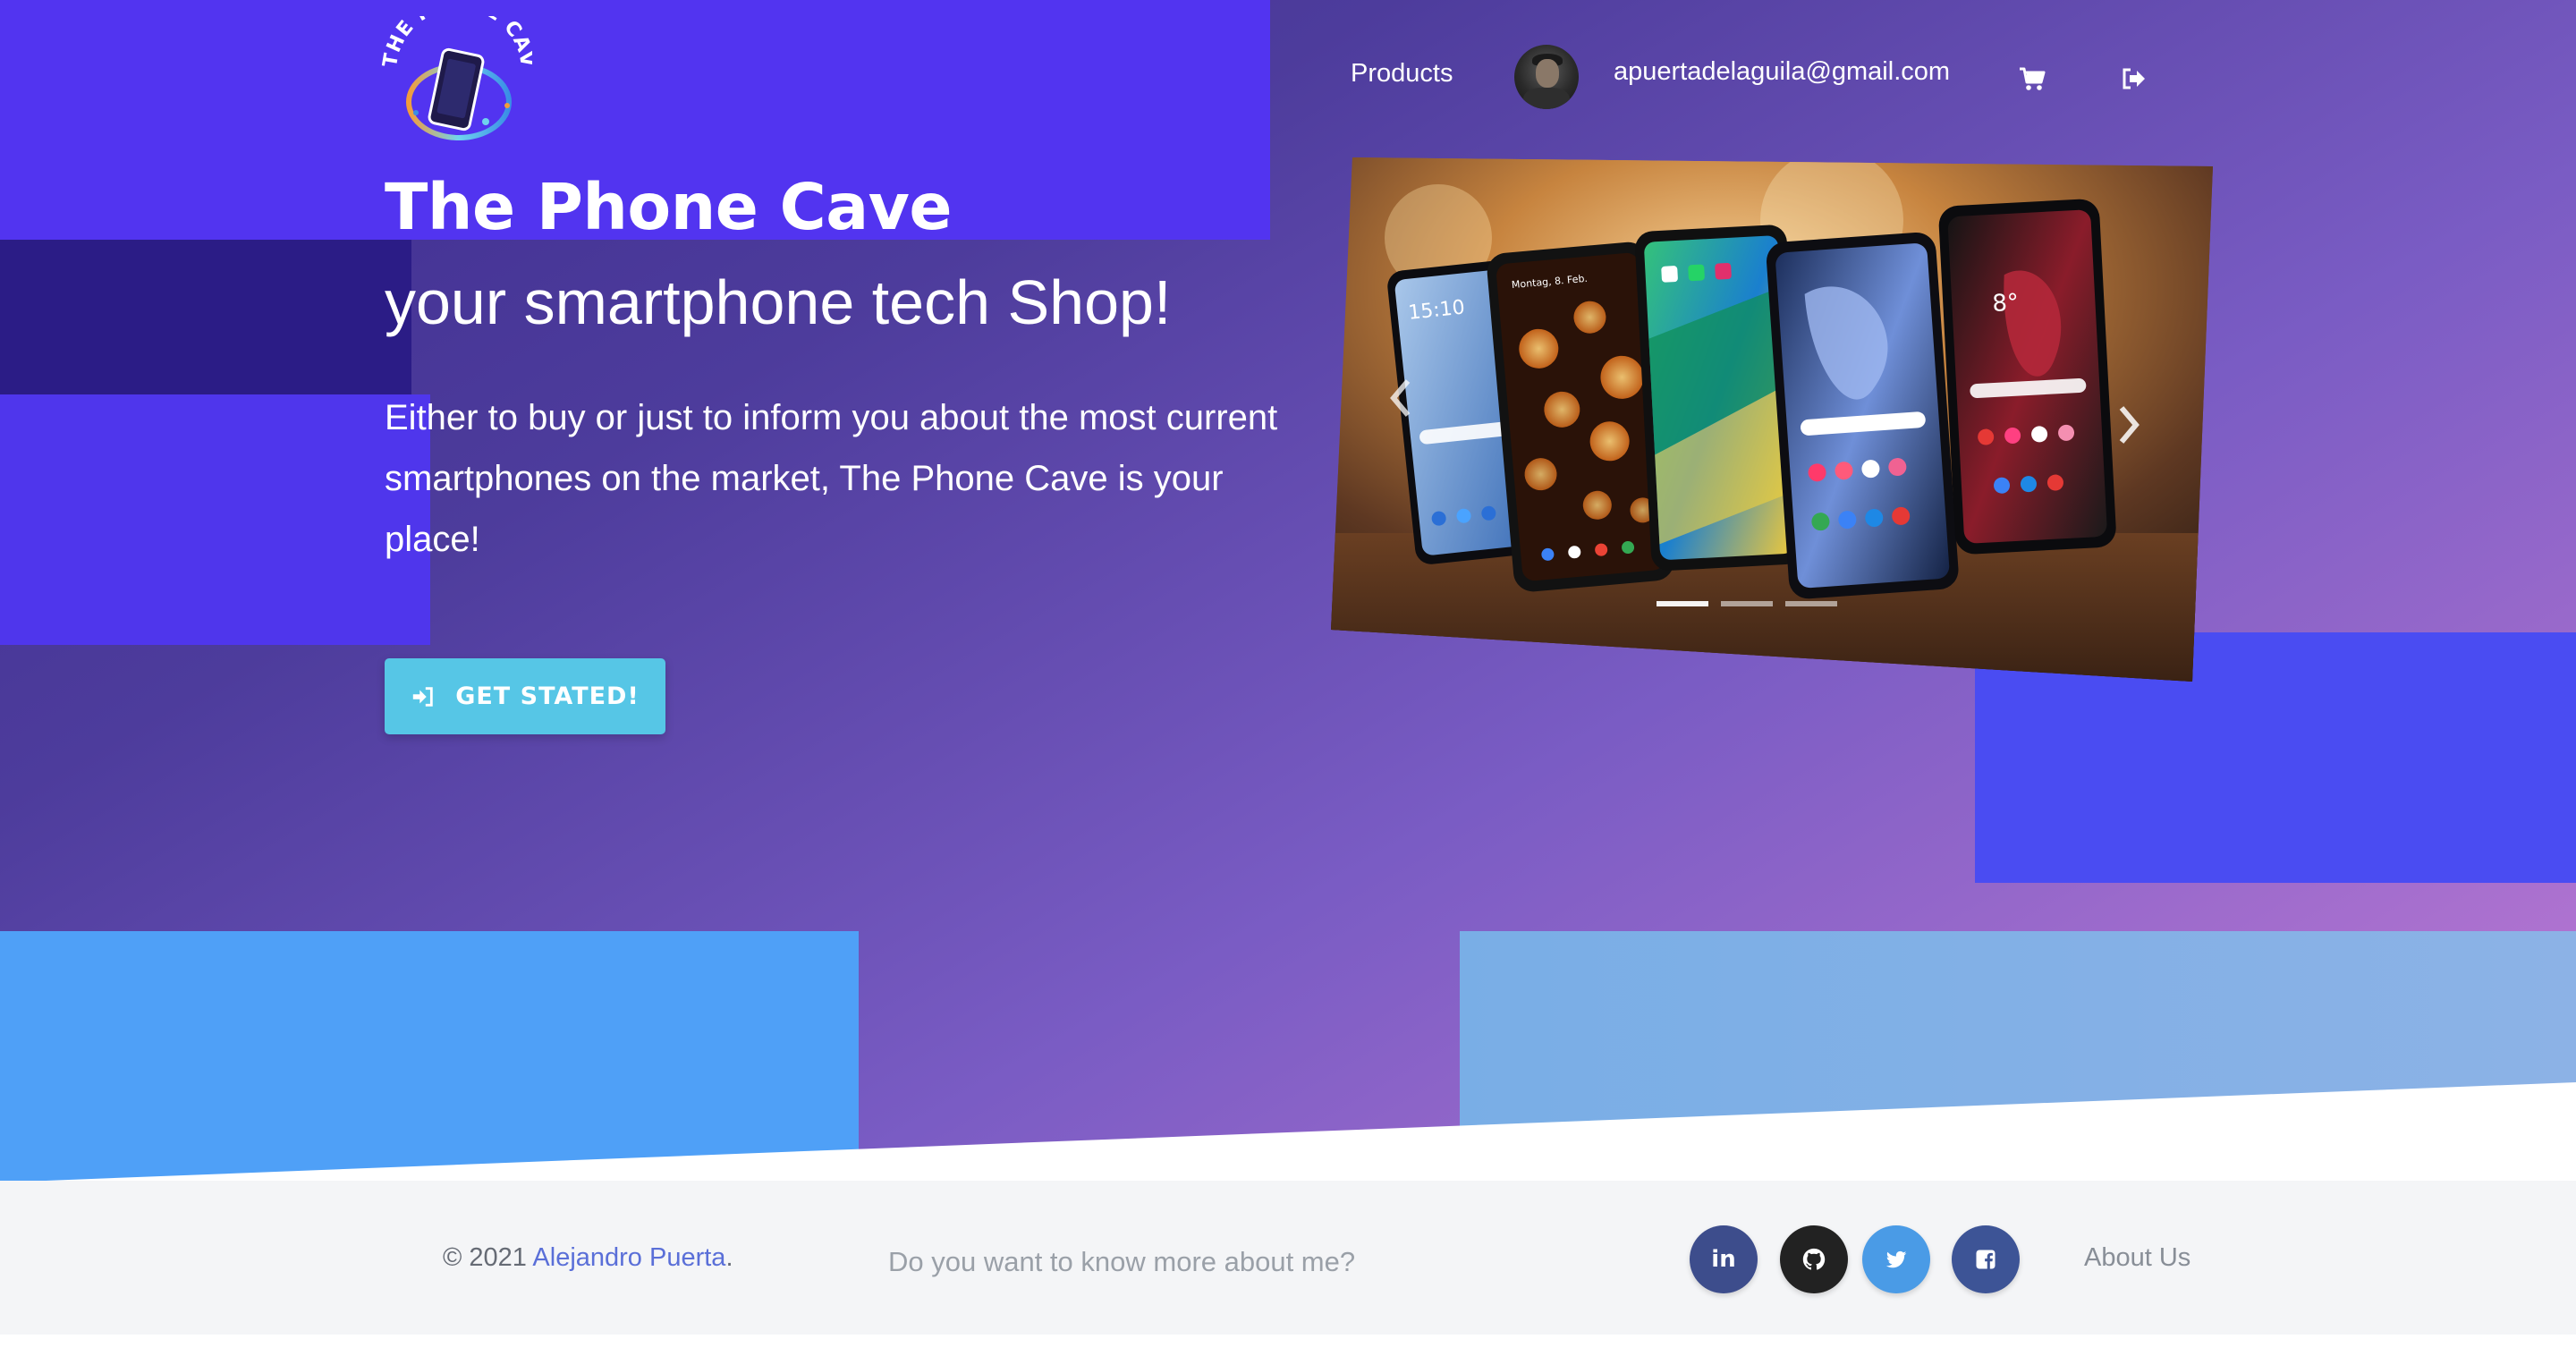 The width and height of the screenshot is (2576, 1356). Describe the element at coordinates (1122, 1261) in the screenshot. I see `know-more-text: Do you want to know more about me?` at that location.